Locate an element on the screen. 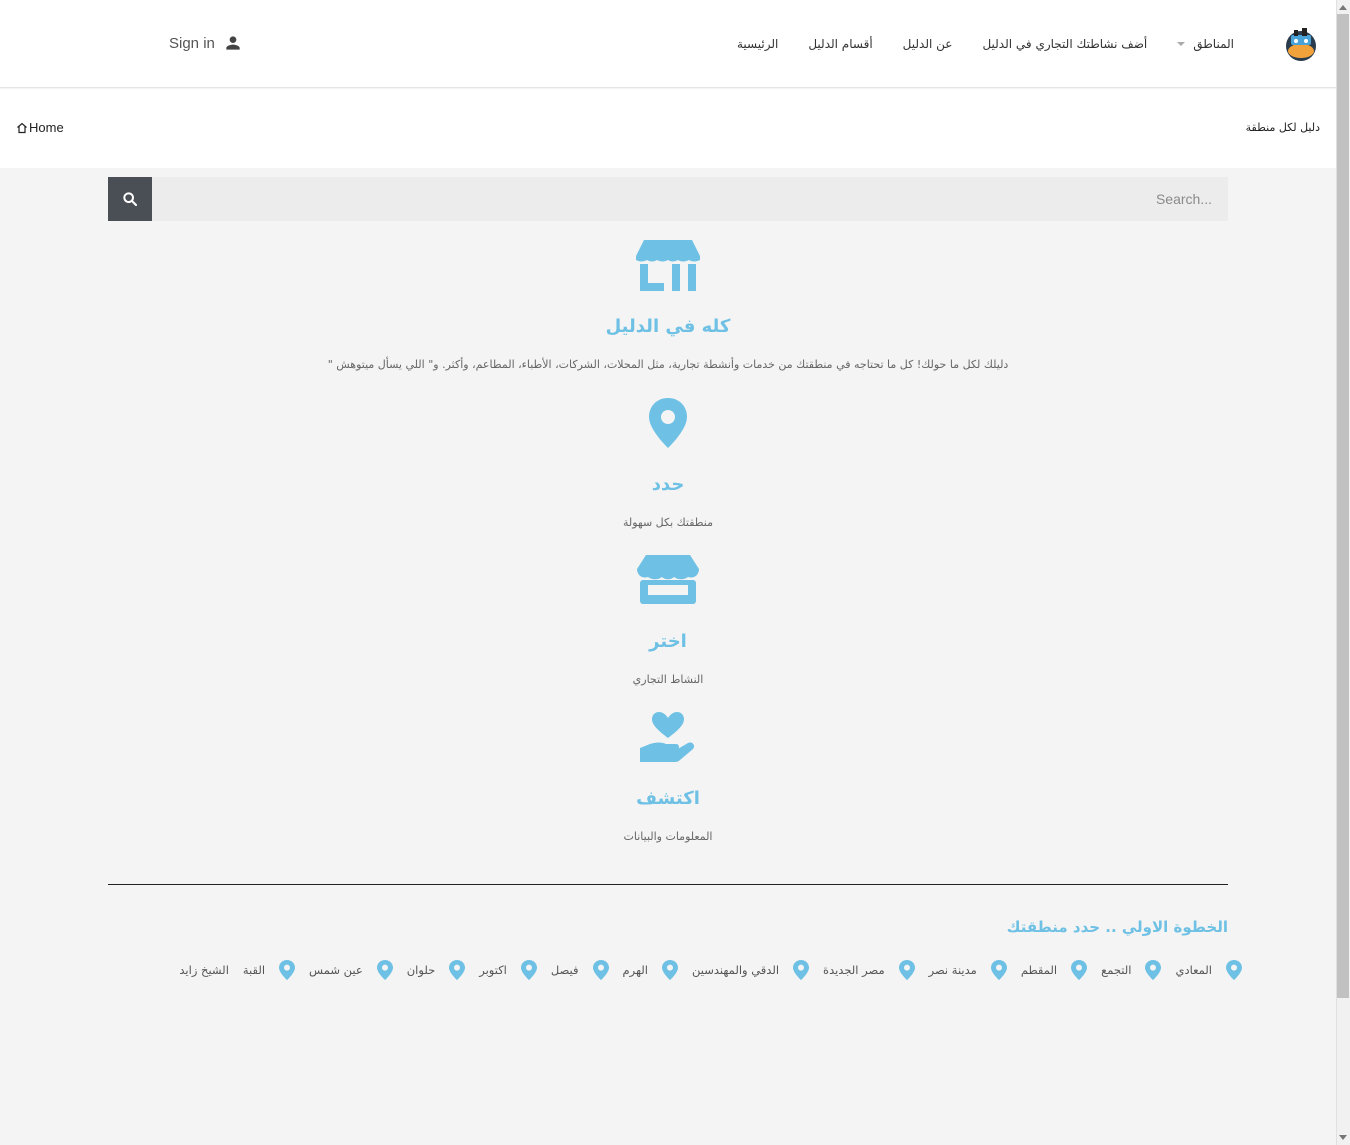 The width and height of the screenshot is (1350, 1145). search-input is located at coordinates (690, 199).